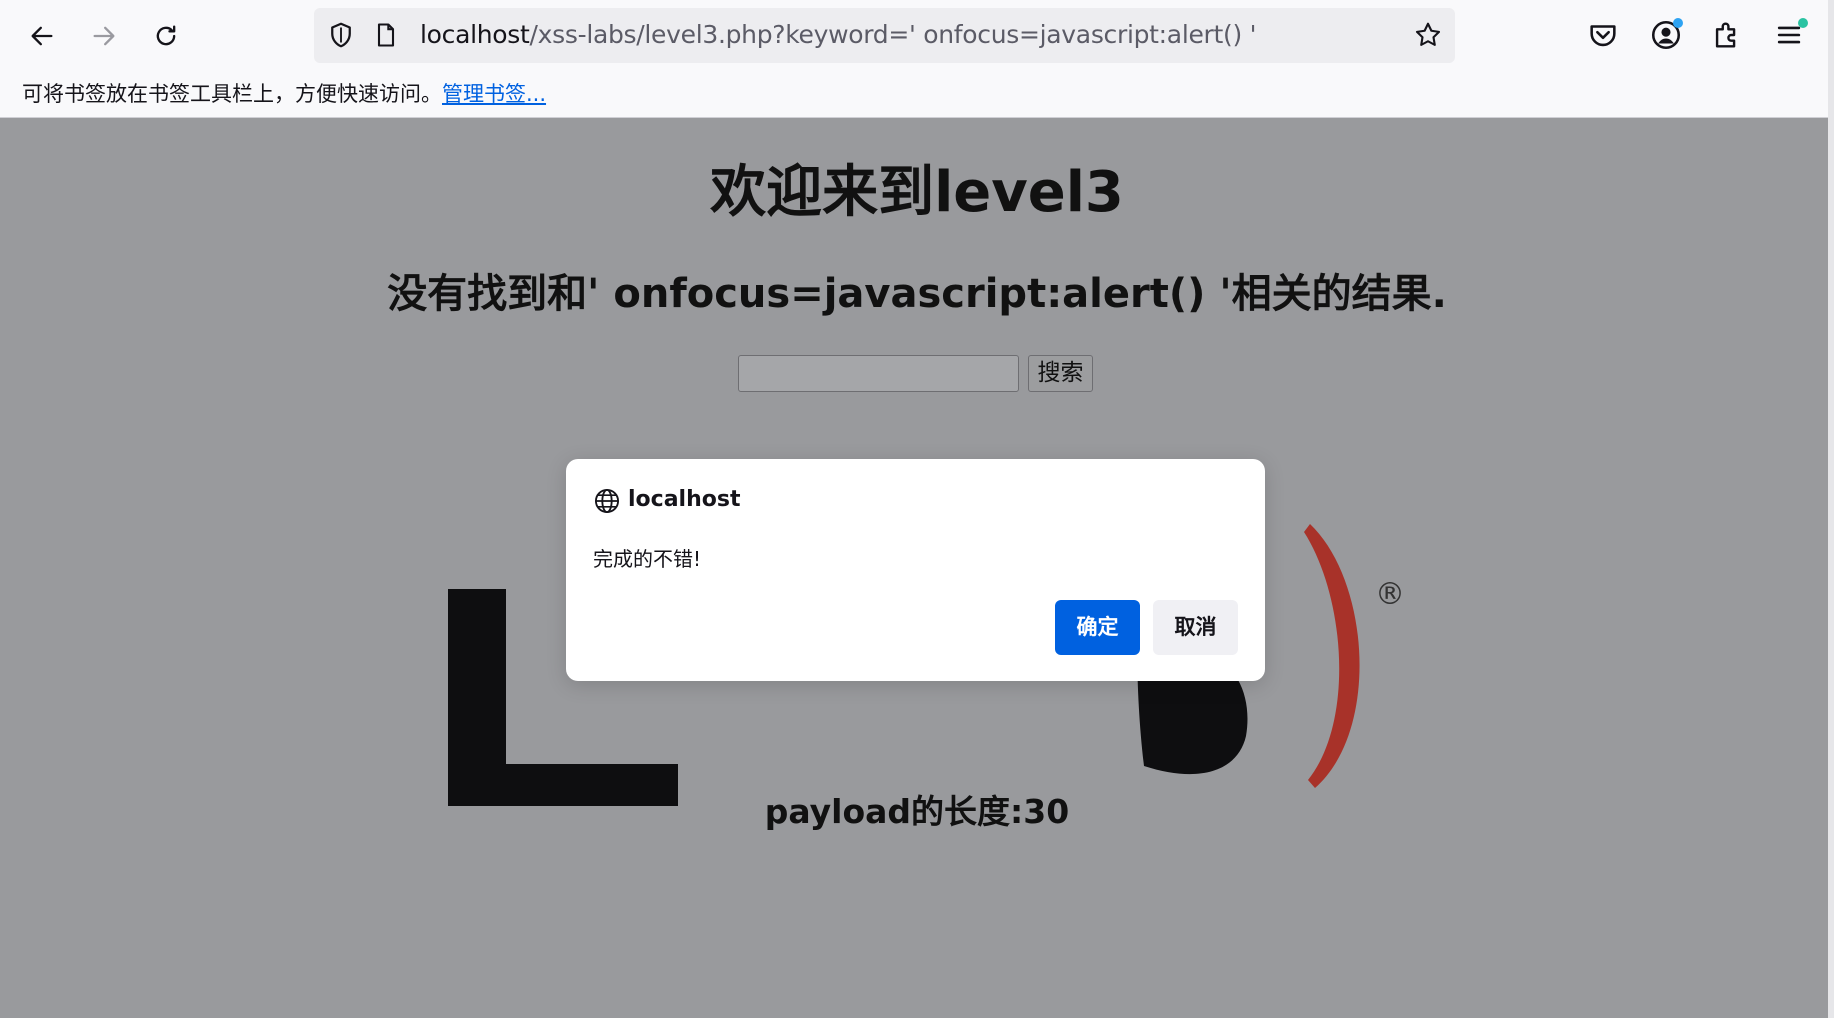 Image resolution: width=1834 pixels, height=1018 pixels. I want to click on window-edge, so click(1831, 509).